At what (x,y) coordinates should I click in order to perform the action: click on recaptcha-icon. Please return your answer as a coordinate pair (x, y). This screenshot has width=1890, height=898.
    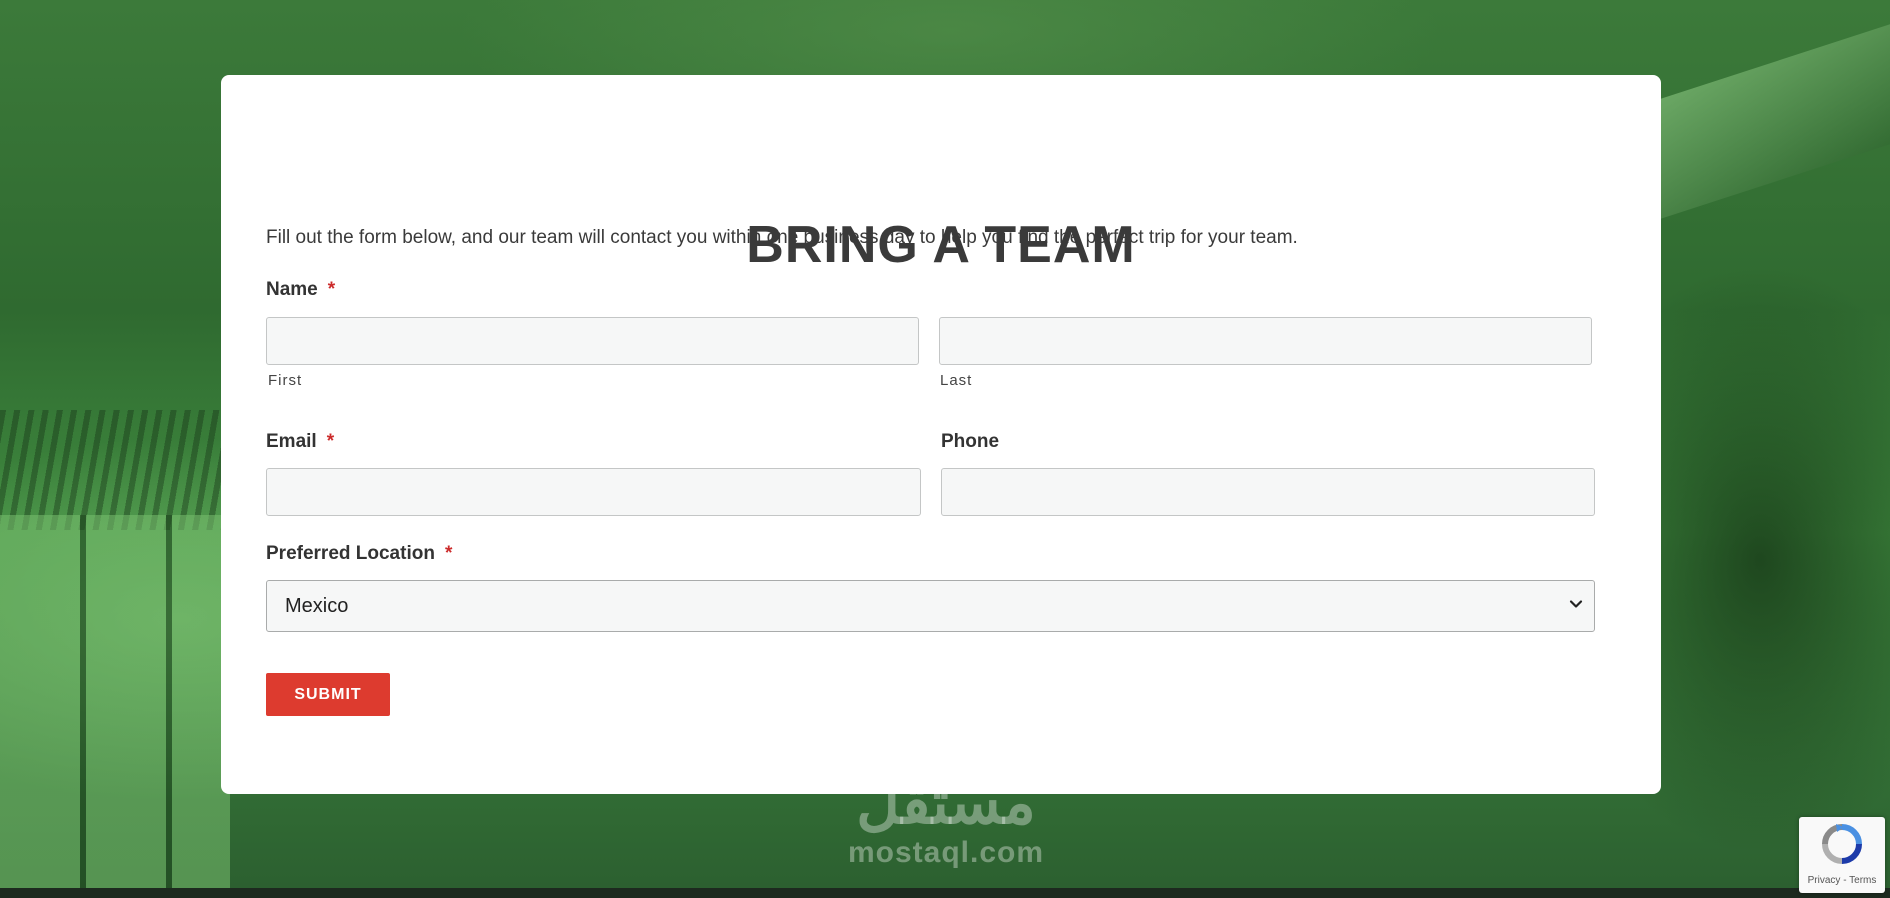
    Looking at the image, I should click on (1842, 844).